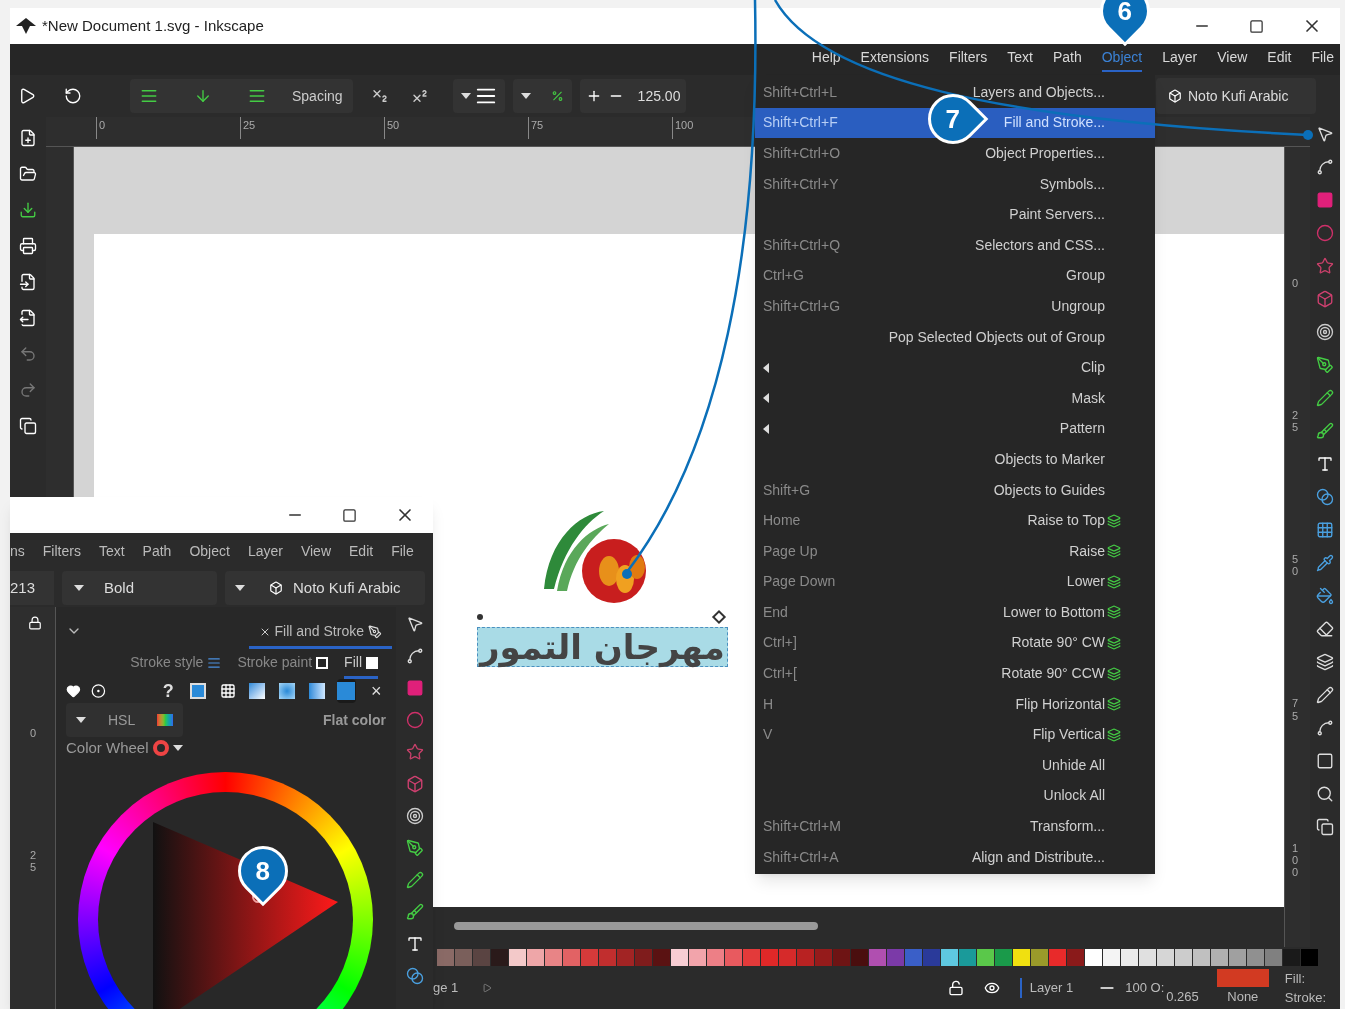 The width and height of the screenshot is (1345, 1009). I want to click on line-height-field: 125.00, so click(633, 96).